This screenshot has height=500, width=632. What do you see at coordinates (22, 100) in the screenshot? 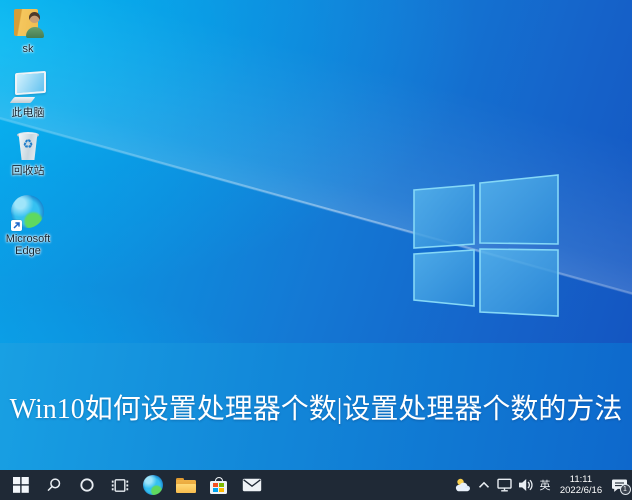
I see `keyboard-shape` at bounding box center [22, 100].